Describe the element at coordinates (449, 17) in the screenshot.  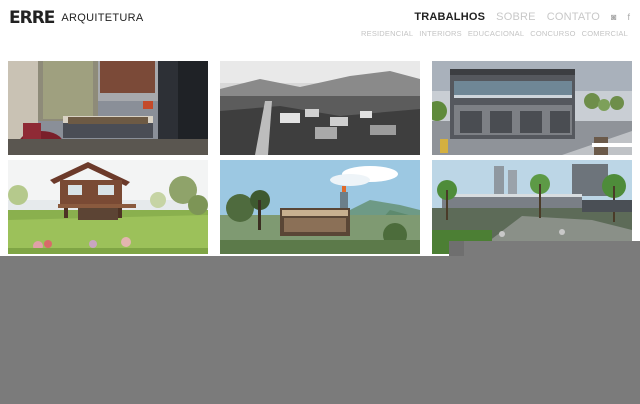
I see `nav-trabalhos: TRABALHOS` at that location.